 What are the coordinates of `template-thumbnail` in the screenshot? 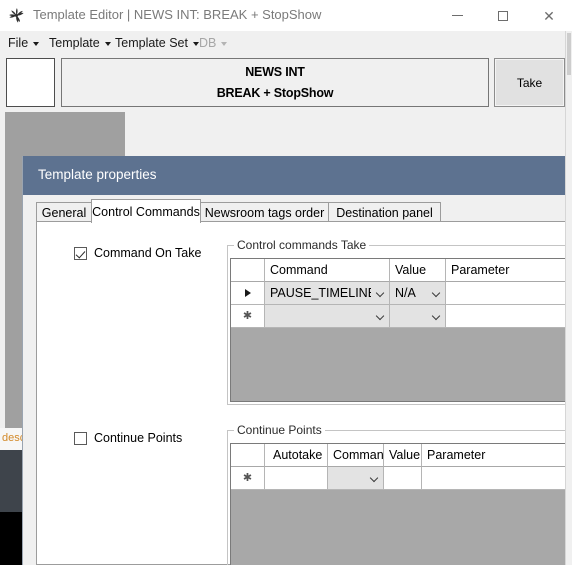 It's located at (30, 82).